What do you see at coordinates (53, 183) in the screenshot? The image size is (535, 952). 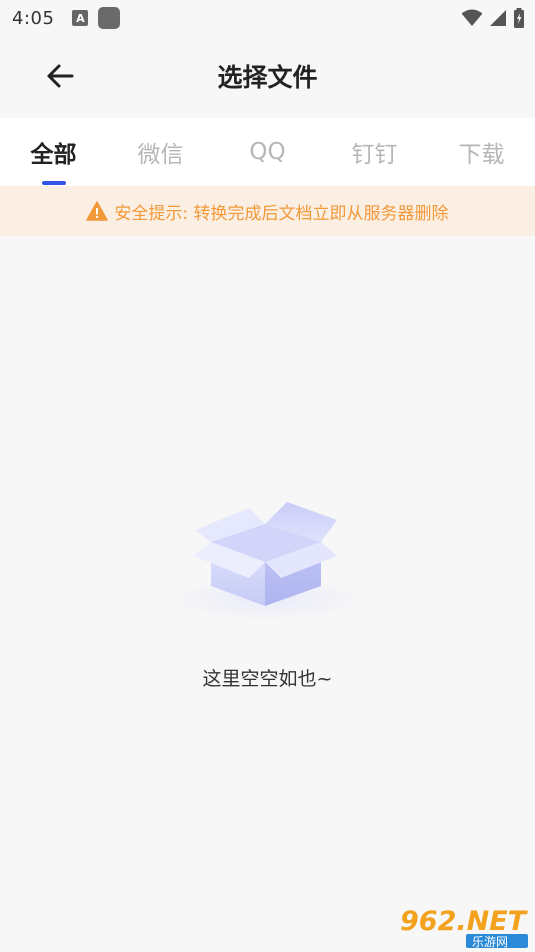 I see `tab-active-indicator` at bounding box center [53, 183].